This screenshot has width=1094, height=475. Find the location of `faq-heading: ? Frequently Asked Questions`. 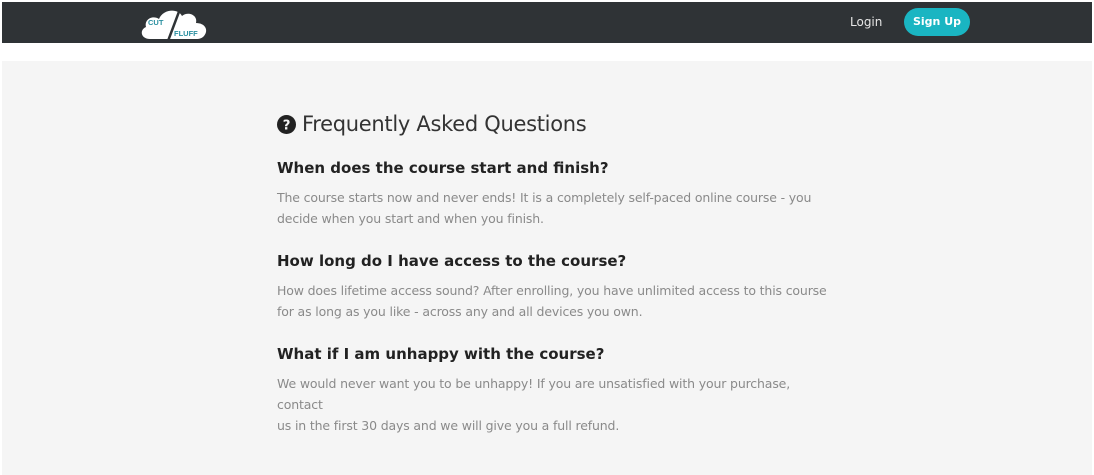

faq-heading: ? Frequently Asked Questions is located at coordinates (557, 124).